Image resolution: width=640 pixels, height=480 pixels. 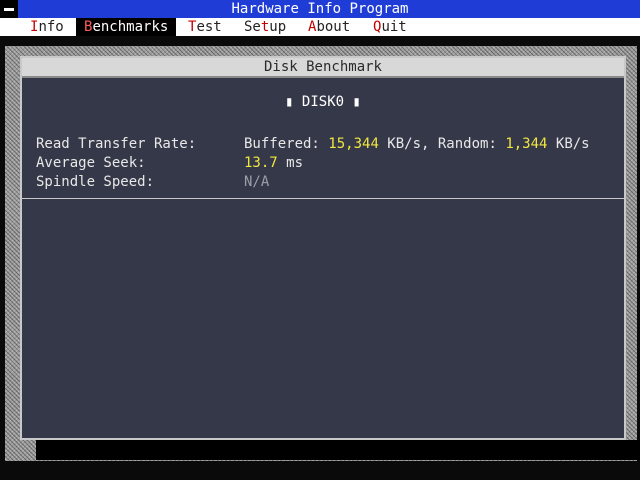 I want to click on average-seek-label: Average Seek:, so click(x=91, y=163).